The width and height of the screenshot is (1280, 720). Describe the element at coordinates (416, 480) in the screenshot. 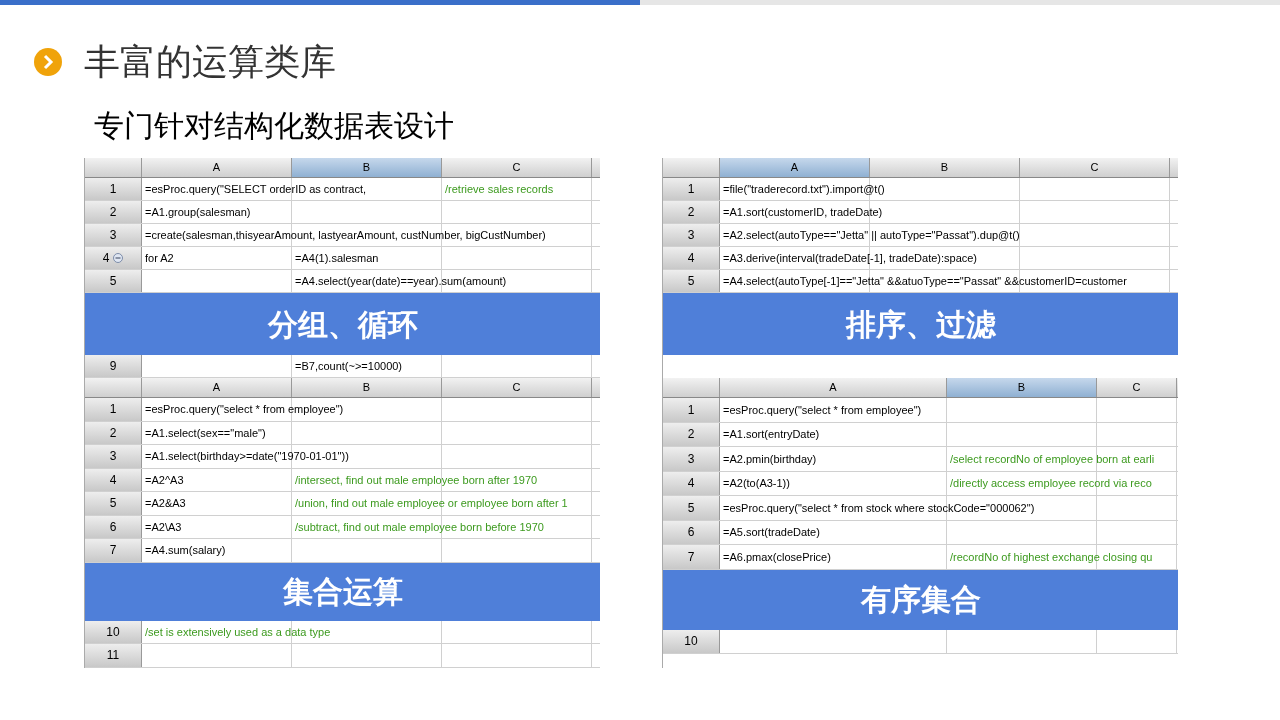

I see `comment-text: /intersect, find out male employee born after 1970` at that location.